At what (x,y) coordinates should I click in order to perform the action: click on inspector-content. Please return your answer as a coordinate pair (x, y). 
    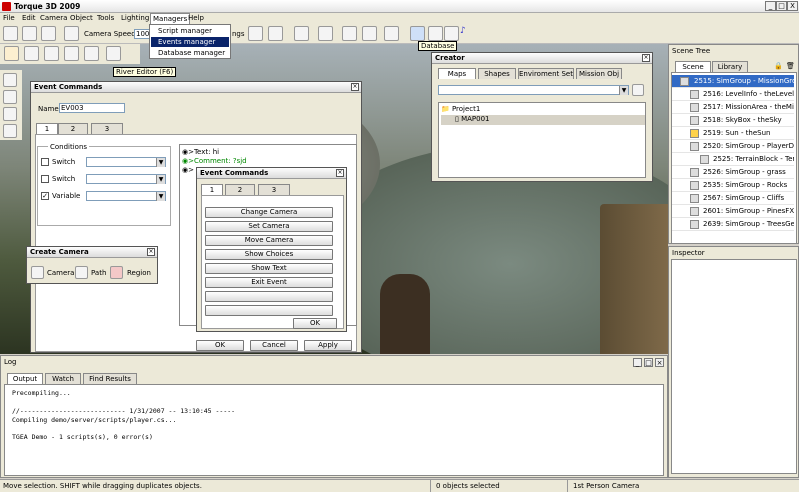
    Looking at the image, I should click on (734, 366).